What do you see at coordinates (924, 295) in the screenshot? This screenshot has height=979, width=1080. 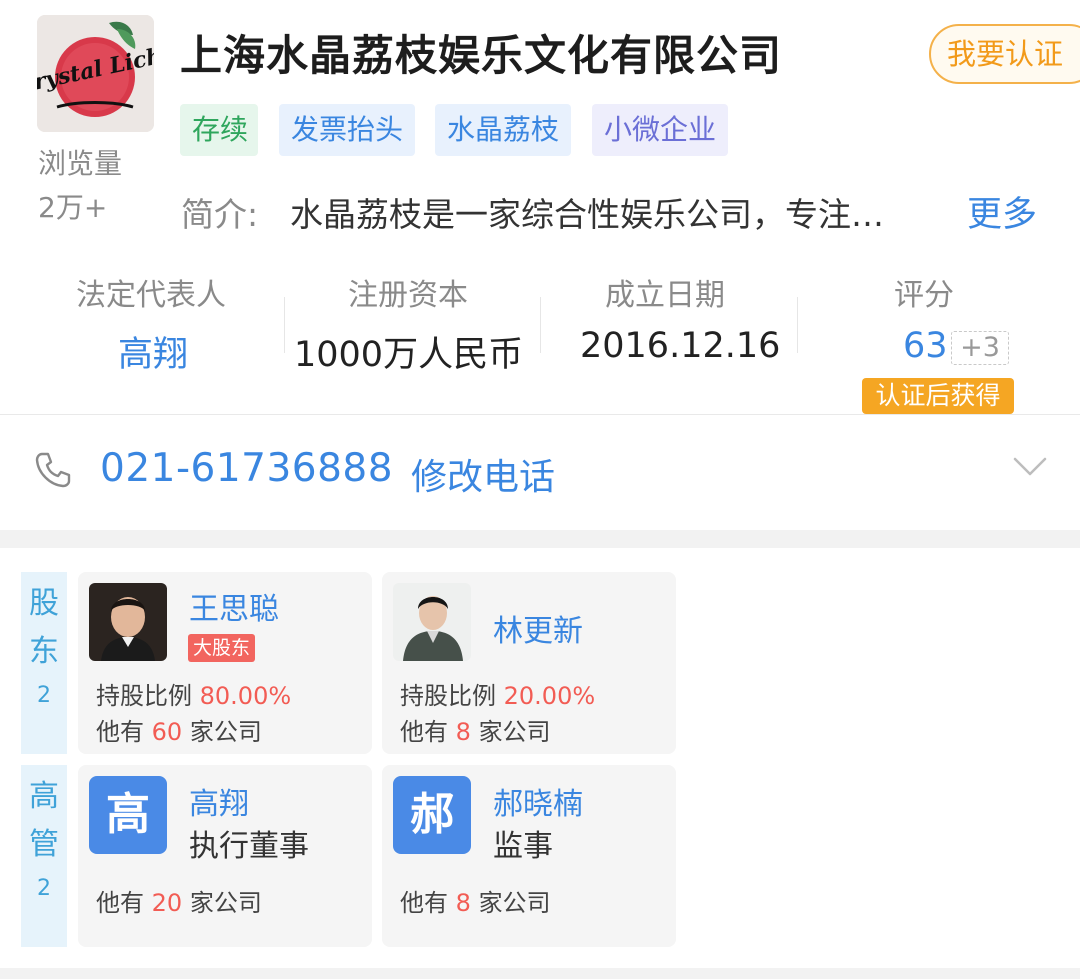 I see `score-label: 评分` at bounding box center [924, 295].